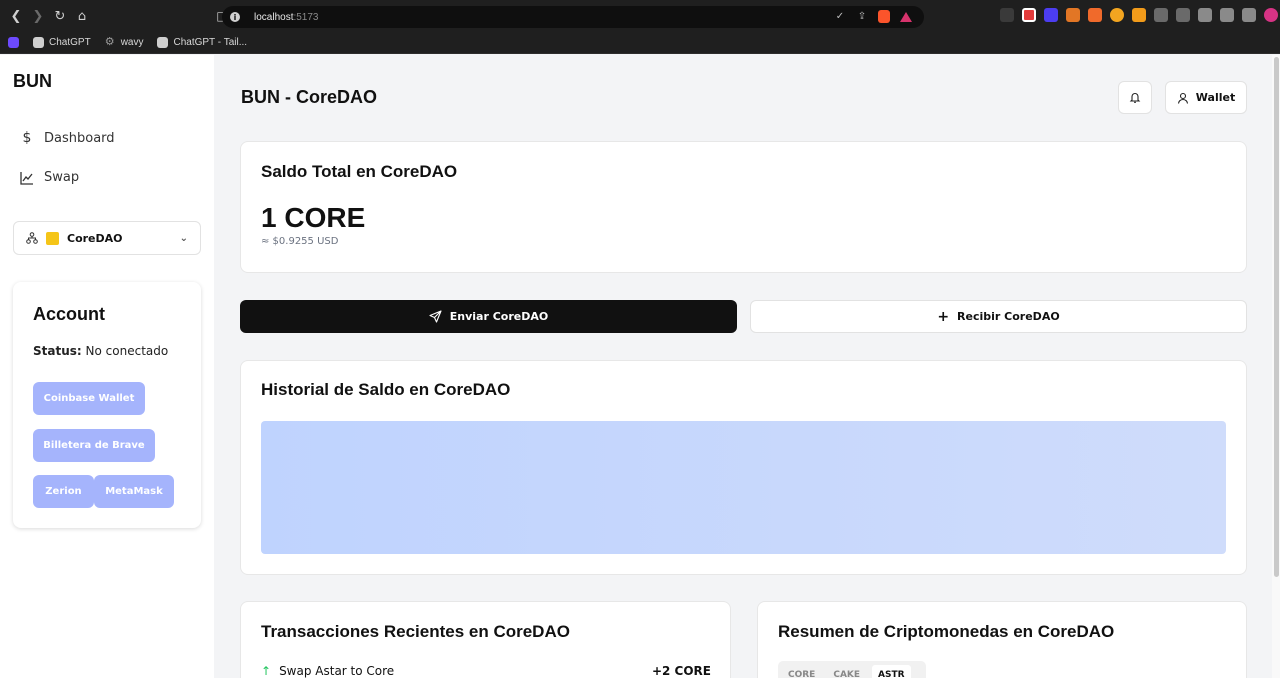 Image resolution: width=1280 pixels, height=678 pixels. Describe the element at coordinates (127, 351) in the screenshot. I see `status-value: No conectado` at that location.